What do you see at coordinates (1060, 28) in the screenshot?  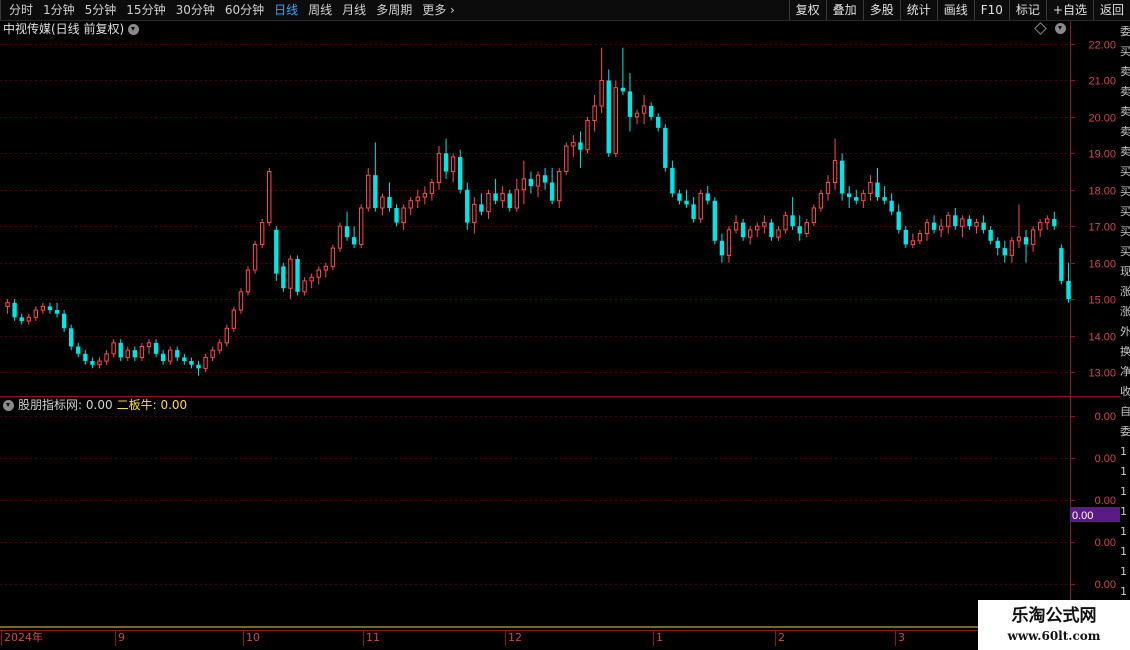 I see `chart-options-icon` at bounding box center [1060, 28].